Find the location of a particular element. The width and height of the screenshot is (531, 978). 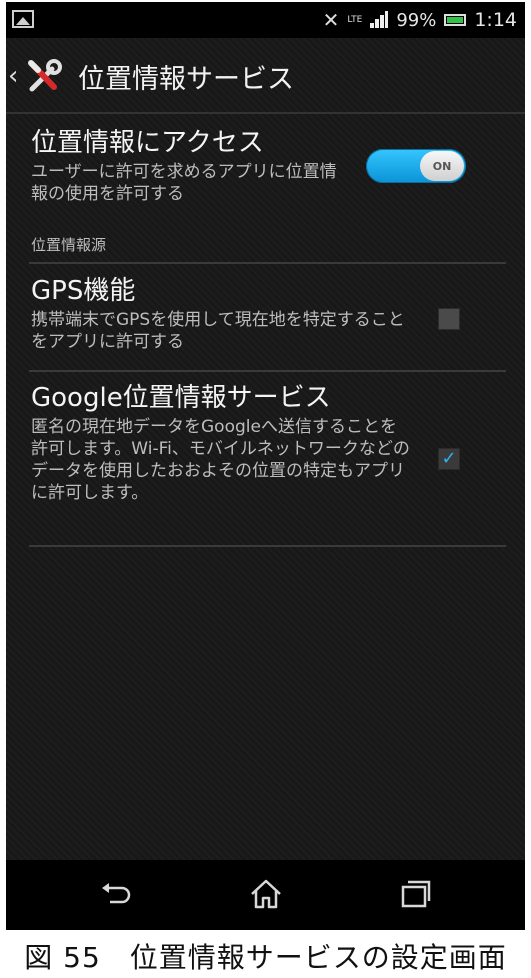

home-icon is located at coordinates (266, 894).